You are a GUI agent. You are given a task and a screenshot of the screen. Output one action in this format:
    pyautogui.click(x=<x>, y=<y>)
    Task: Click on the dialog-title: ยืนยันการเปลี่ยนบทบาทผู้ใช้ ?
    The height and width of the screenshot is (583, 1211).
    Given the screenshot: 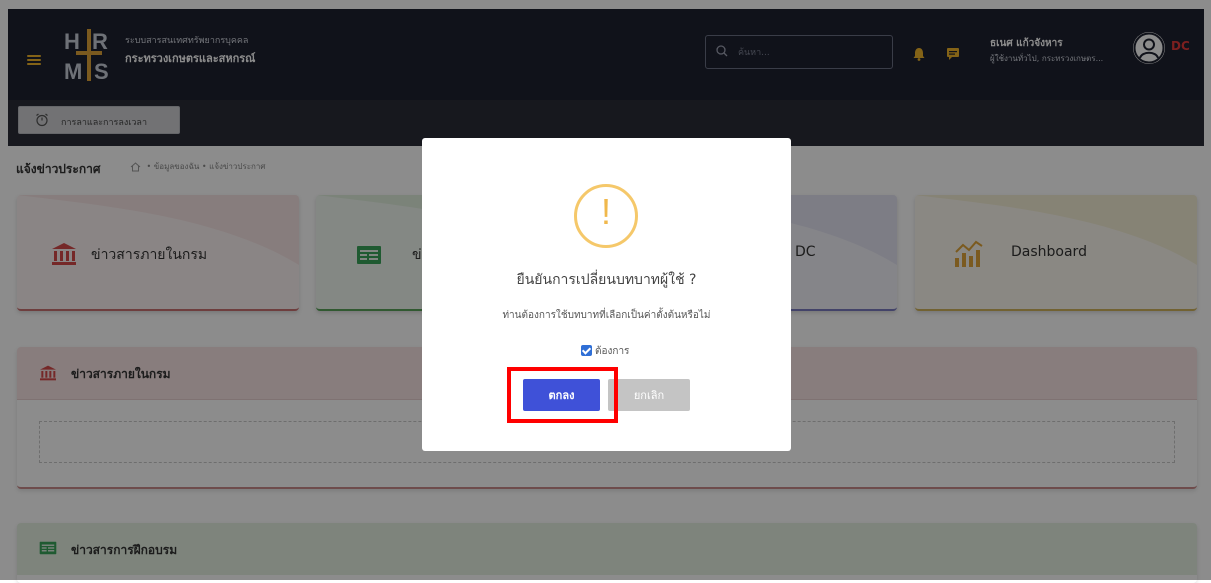 What is the action you would take?
    pyautogui.click(x=606, y=280)
    